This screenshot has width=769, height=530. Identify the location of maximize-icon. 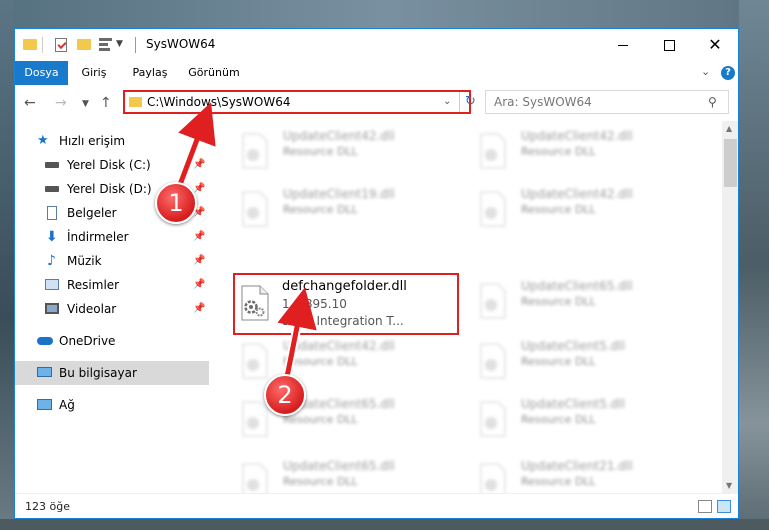
(669, 45).